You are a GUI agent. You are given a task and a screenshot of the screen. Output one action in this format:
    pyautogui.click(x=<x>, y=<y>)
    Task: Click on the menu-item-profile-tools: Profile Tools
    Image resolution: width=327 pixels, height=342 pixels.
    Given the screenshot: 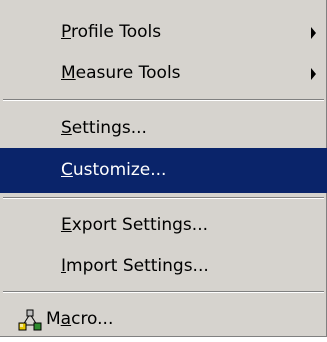 What is the action you would take?
    pyautogui.click(x=163, y=32)
    